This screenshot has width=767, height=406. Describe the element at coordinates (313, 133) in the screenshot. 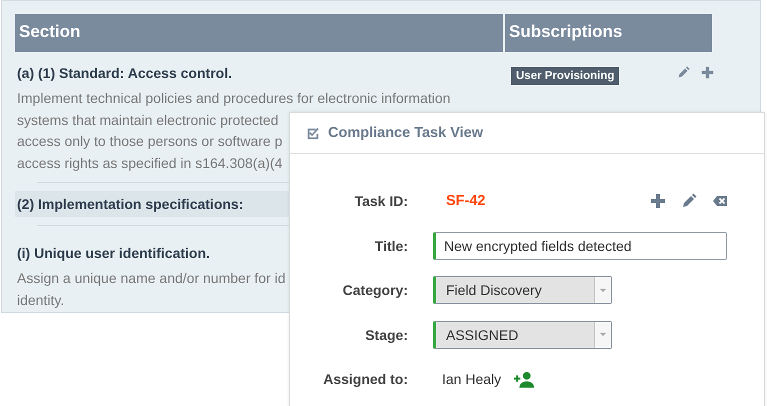

I see `checkbox-icon` at that location.